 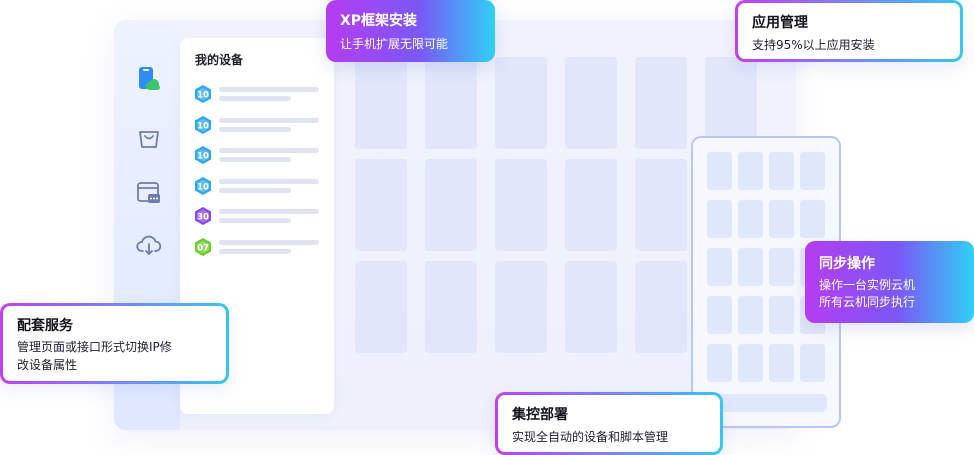 What do you see at coordinates (813, 45) in the screenshot?
I see `callout-desc: 支持95%以上应用安装` at bounding box center [813, 45].